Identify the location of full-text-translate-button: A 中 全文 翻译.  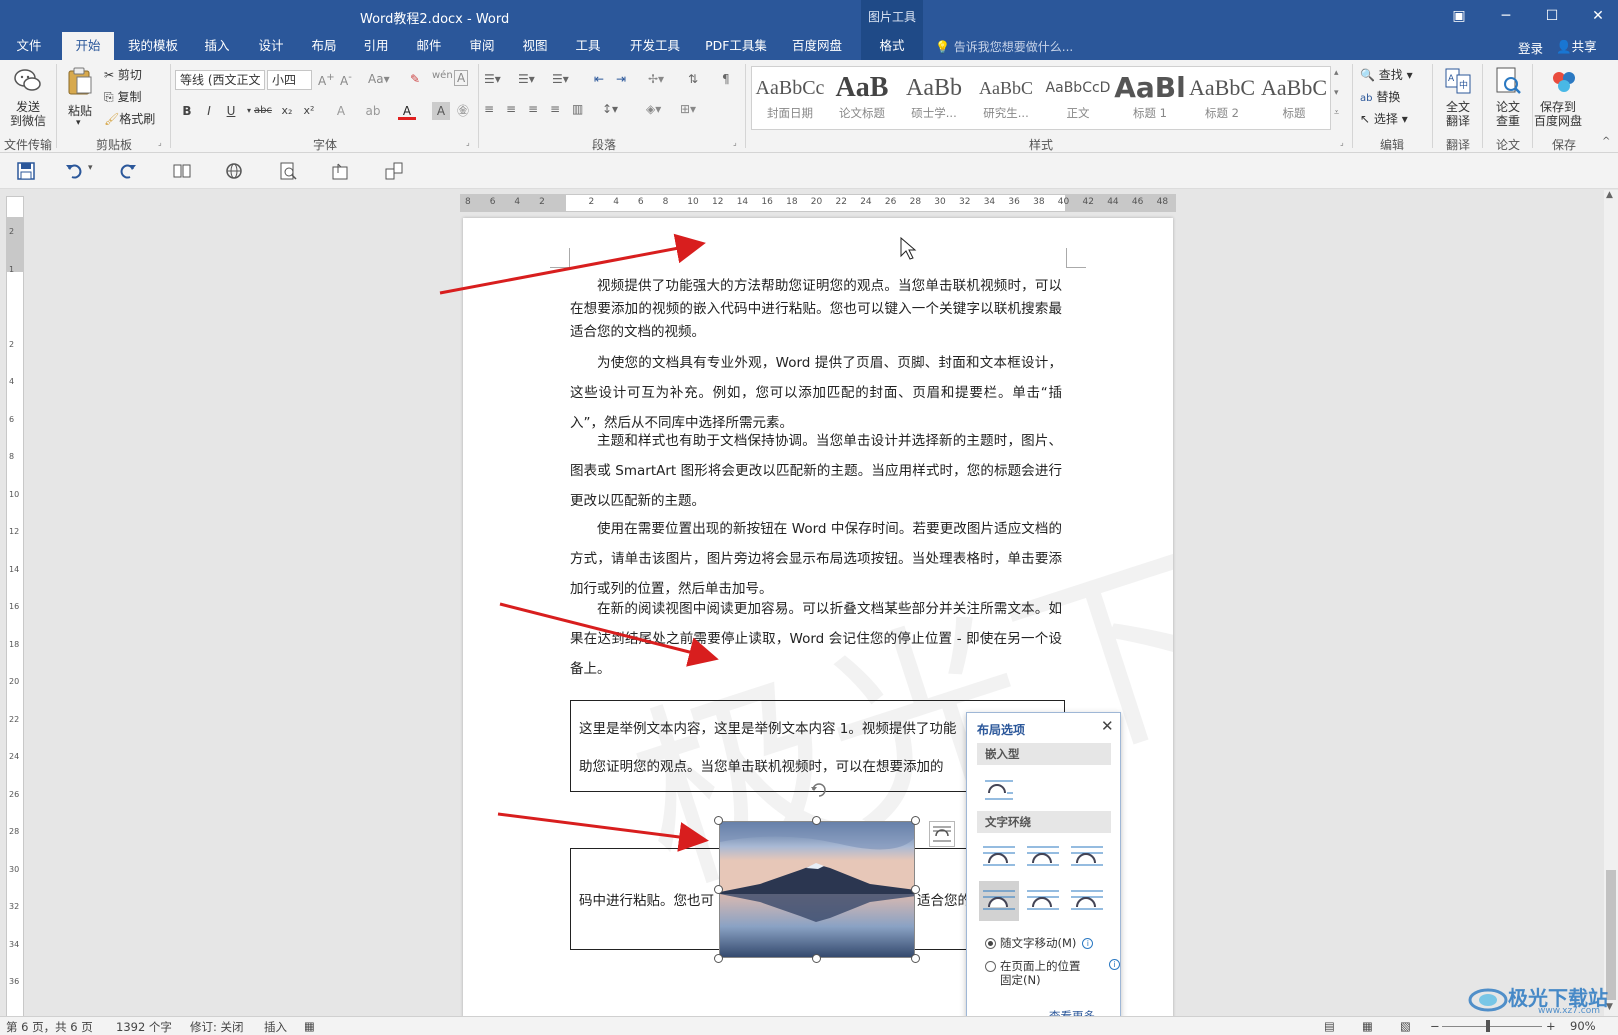
(1458, 97).